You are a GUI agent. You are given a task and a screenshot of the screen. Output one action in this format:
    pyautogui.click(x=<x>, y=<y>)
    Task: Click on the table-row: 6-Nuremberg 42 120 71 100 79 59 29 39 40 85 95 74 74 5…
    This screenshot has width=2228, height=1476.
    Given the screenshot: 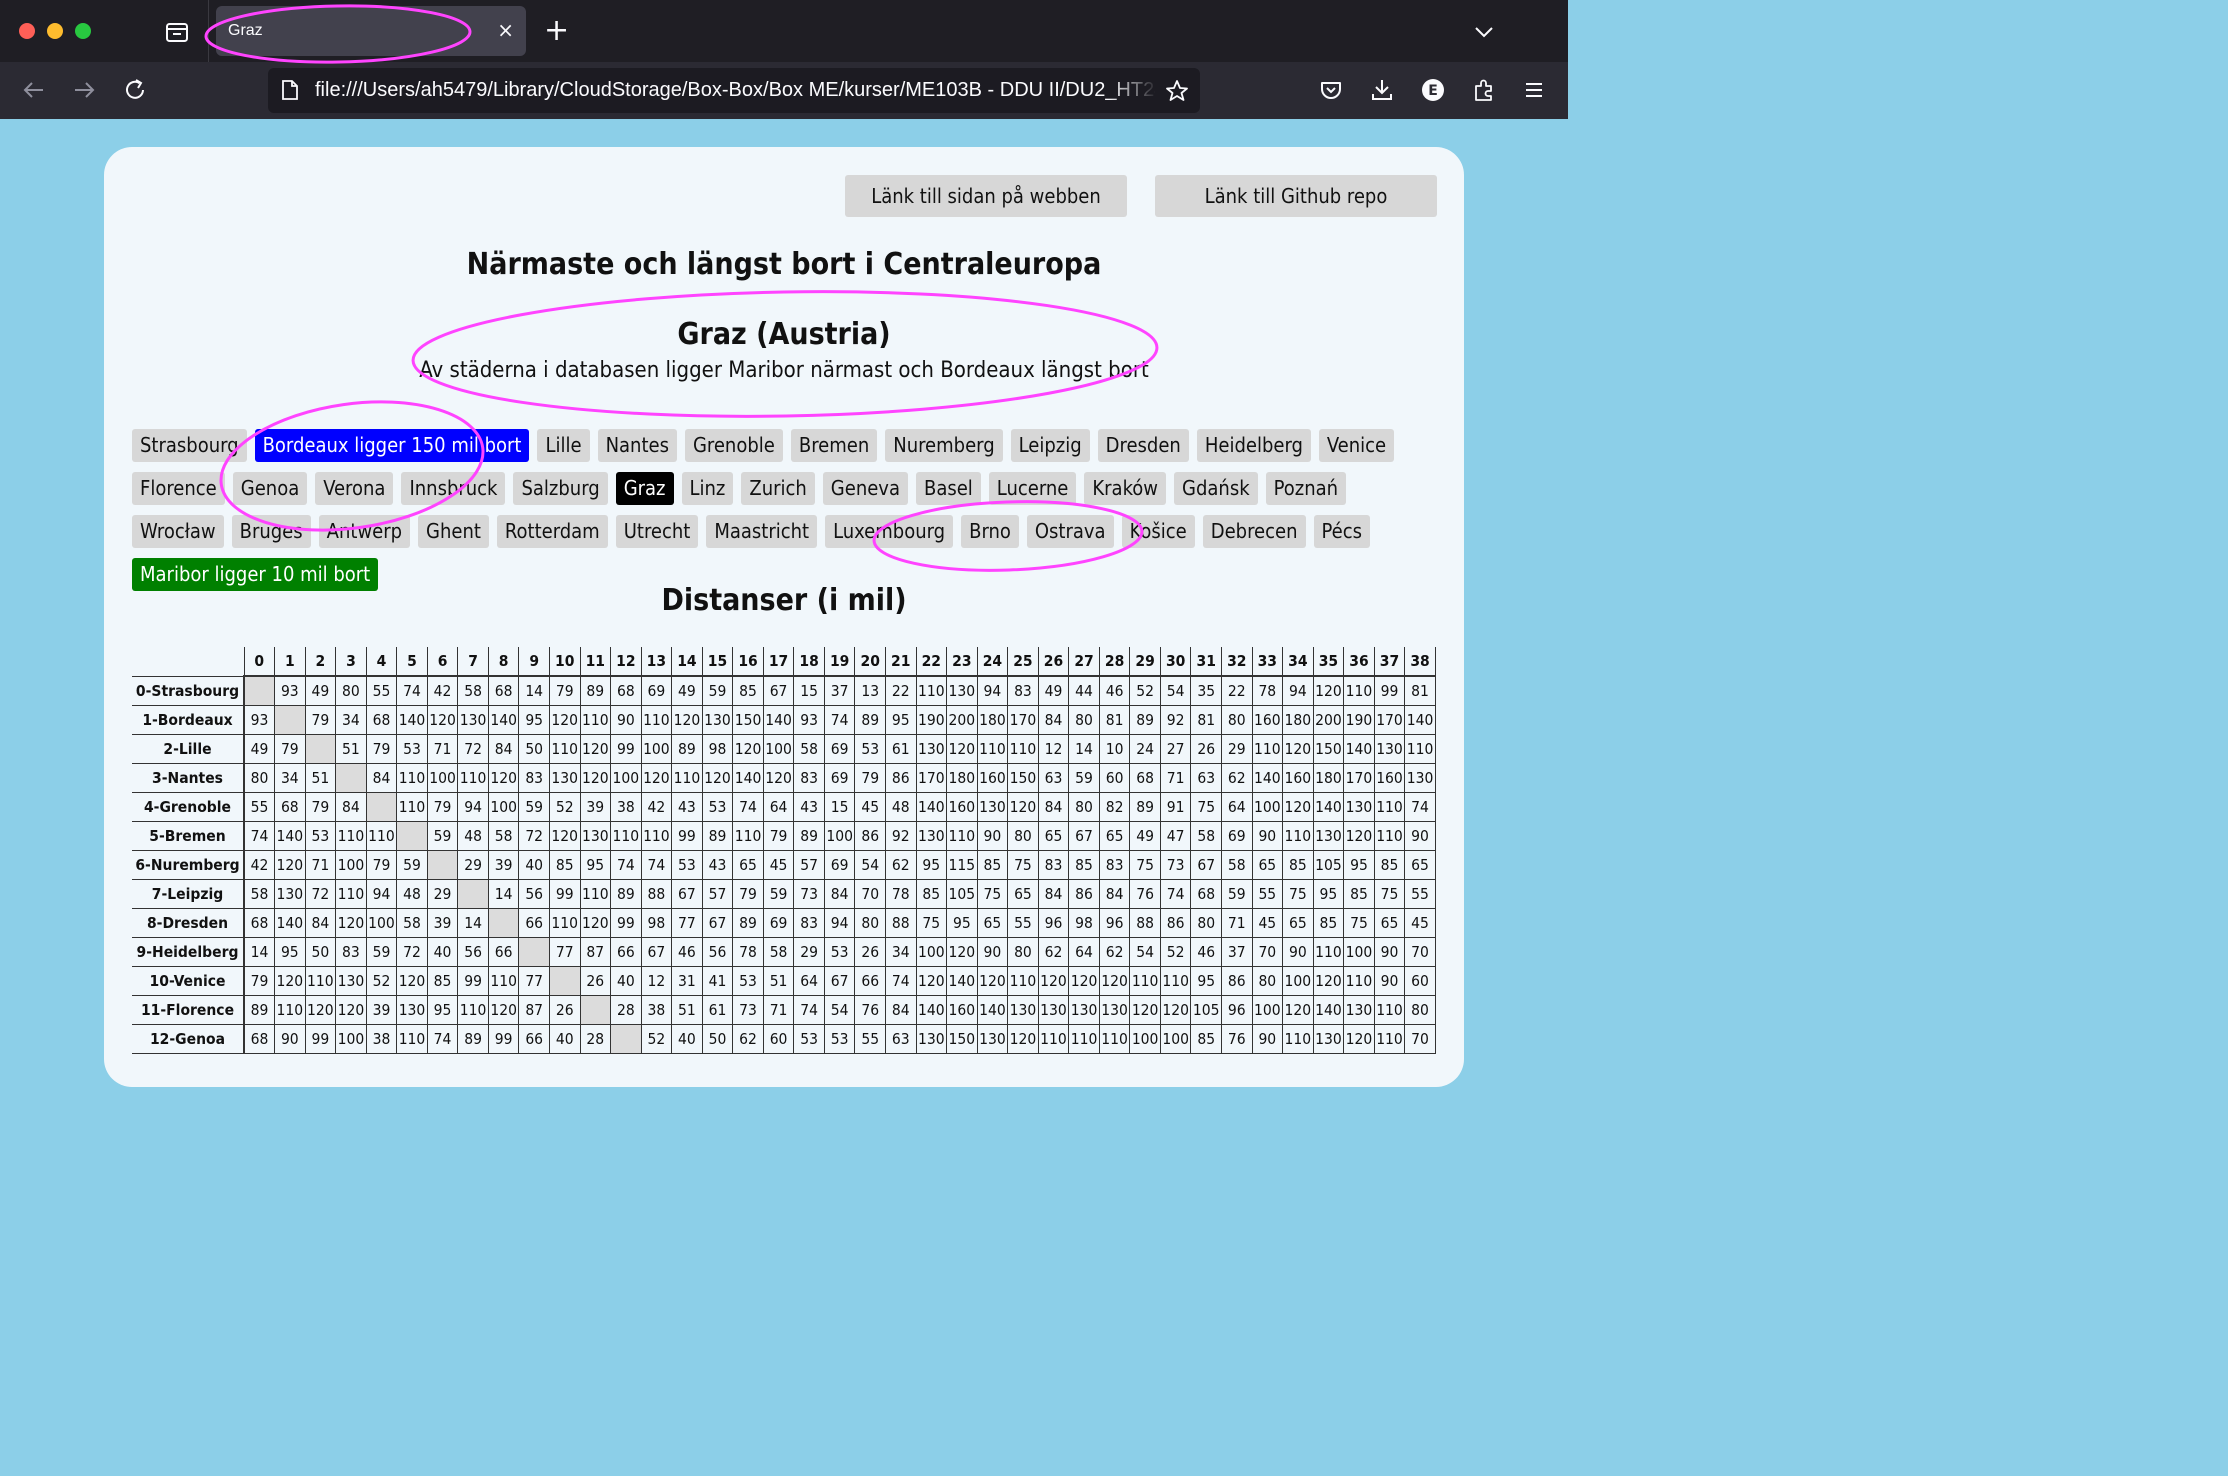 What is the action you would take?
    pyautogui.click(x=784, y=864)
    